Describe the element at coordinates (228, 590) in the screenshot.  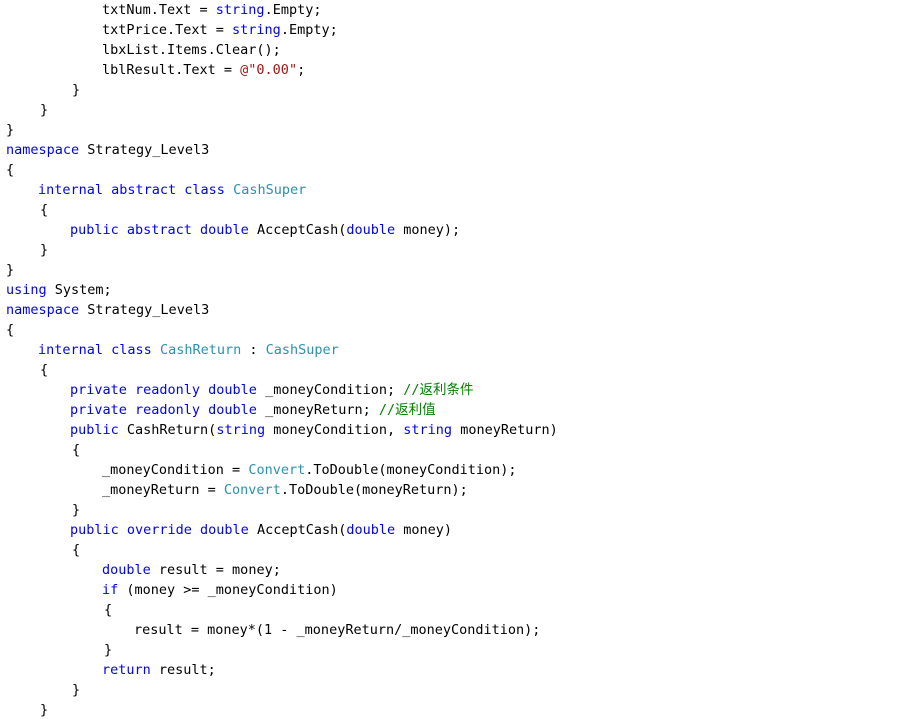
I see `code-token-plain: (money >= _moneyCondition)` at that location.